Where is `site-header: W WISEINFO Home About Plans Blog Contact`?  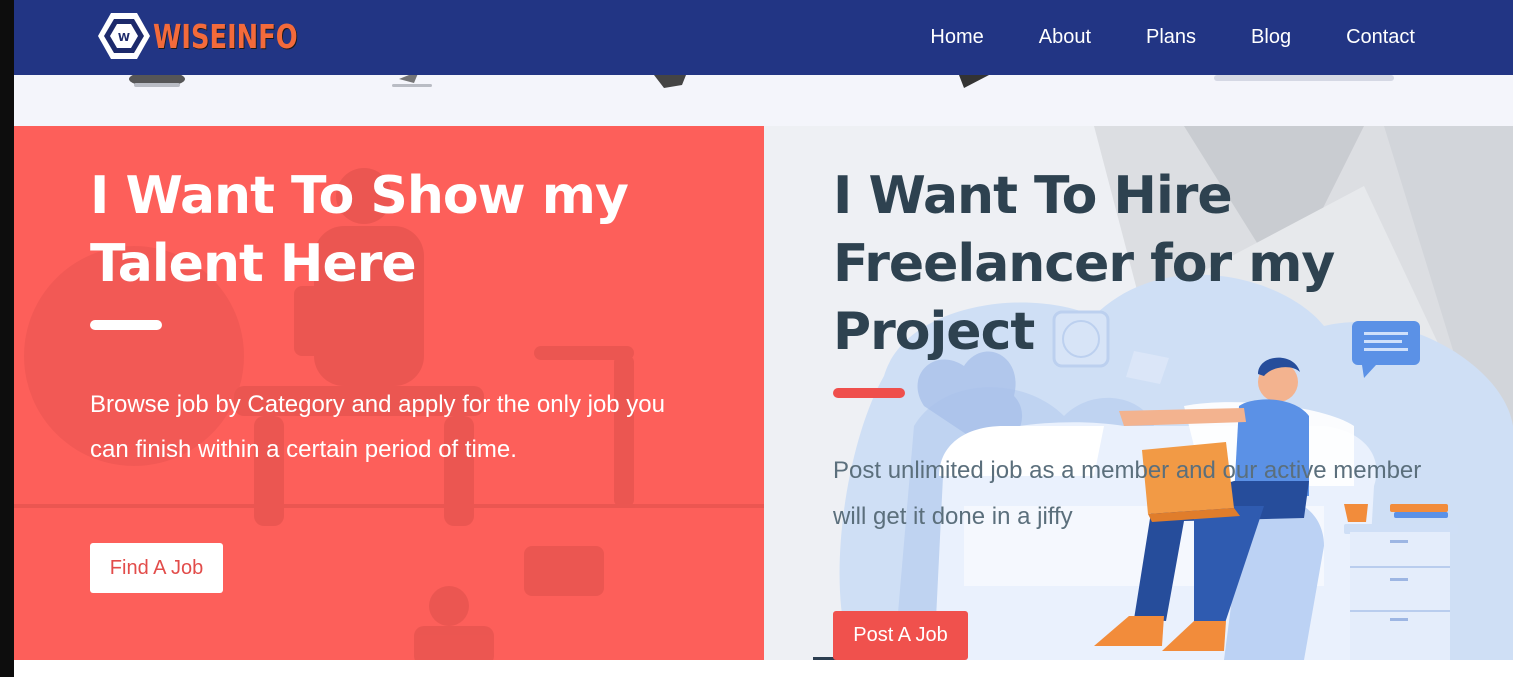
site-header: W WISEINFO Home About Plans Blog Contact is located at coordinates (763, 37).